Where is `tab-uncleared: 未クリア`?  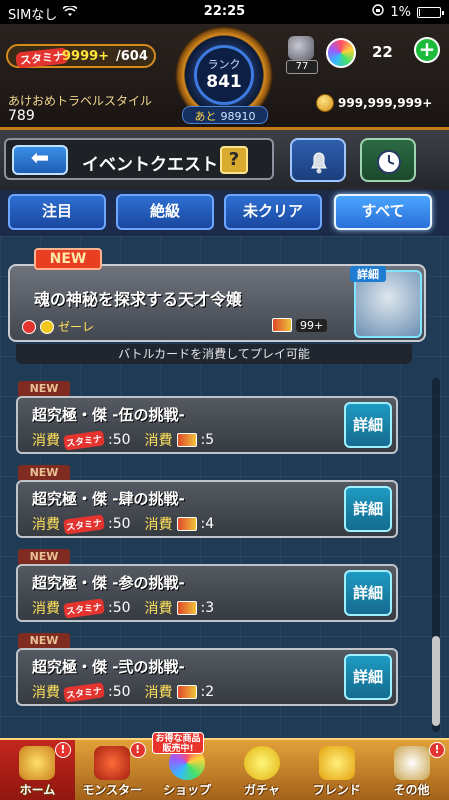 tab-uncleared: 未クリア is located at coordinates (273, 212).